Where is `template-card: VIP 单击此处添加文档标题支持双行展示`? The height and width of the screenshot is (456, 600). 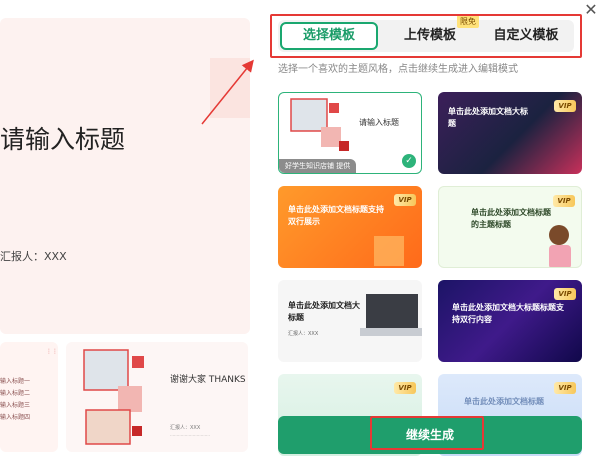
template-card: VIP 单击此处添加文档标题支持双行展示 is located at coordinates (350, 227).